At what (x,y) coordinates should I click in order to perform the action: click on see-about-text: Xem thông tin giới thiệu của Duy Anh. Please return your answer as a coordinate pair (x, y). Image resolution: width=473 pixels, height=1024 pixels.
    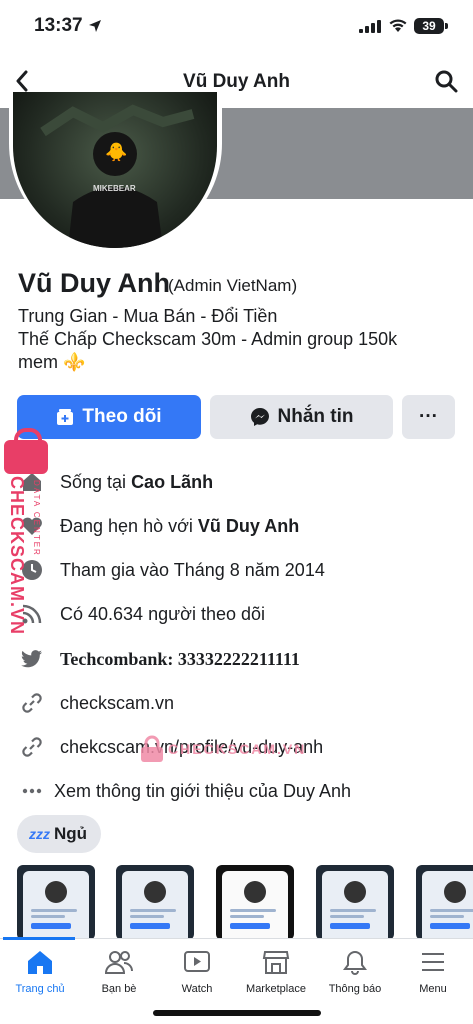
    Looking at the image, I should click on (202, 791).